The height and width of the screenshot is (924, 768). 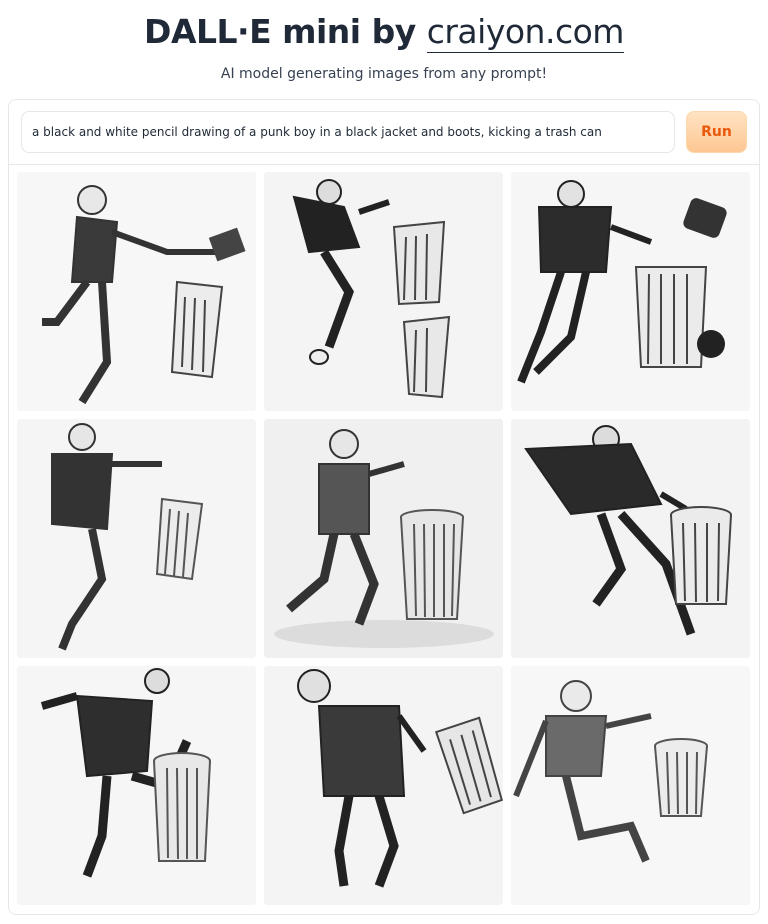 I want to click on site-link: craiyon.com, so click(x=525, y=32).